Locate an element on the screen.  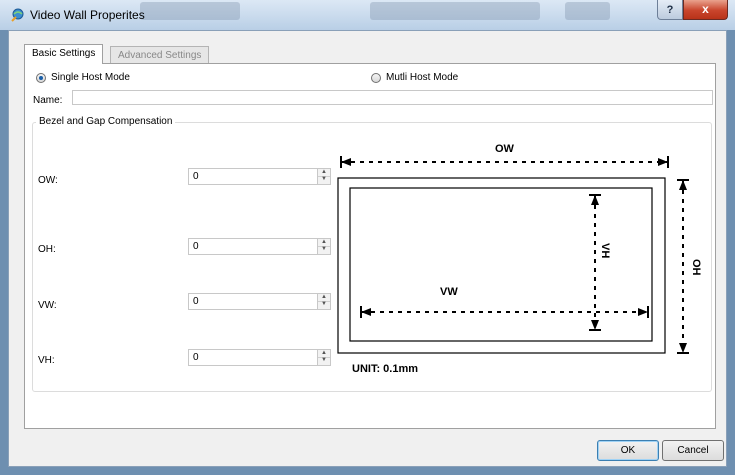
tab-advanced-settings: Advanced Settings is located at coordinates (160, 55).